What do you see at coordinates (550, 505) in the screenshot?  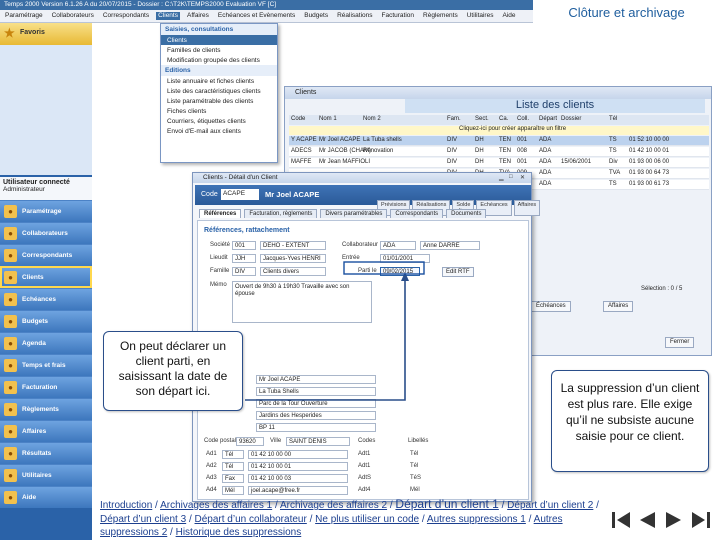 I see `footer-link: Départ d’un client 2` at bounding box center [550, 505].